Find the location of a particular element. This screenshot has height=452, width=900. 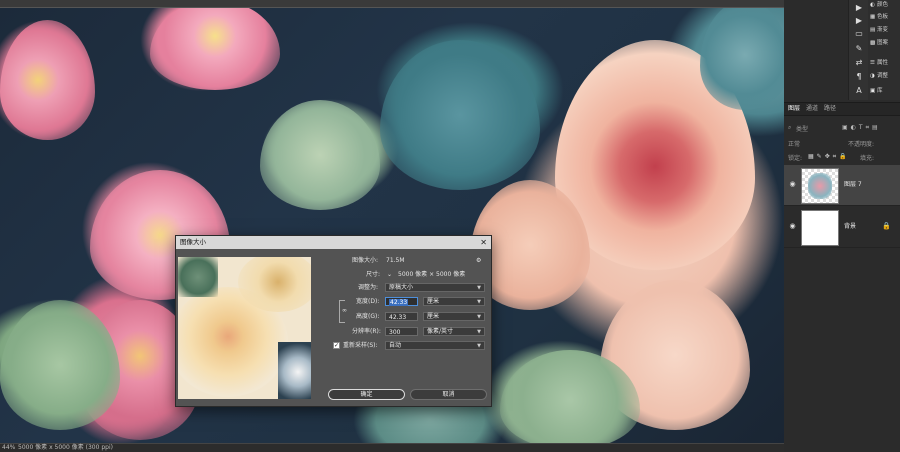

pattern-icon: ▩ is located at coordinates (873, 43).